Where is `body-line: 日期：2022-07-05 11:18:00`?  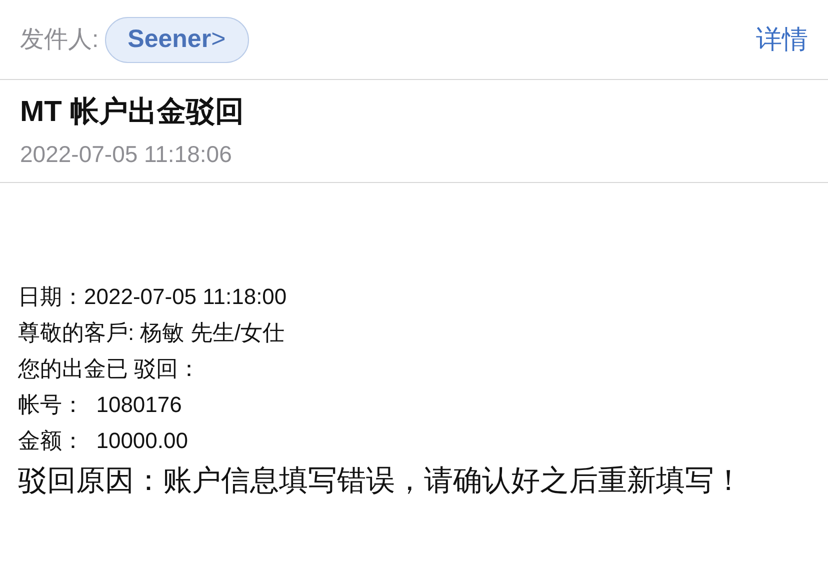
body-line: 日期：2022-07-05 11:18:00 is located at coordinates (153, 297).